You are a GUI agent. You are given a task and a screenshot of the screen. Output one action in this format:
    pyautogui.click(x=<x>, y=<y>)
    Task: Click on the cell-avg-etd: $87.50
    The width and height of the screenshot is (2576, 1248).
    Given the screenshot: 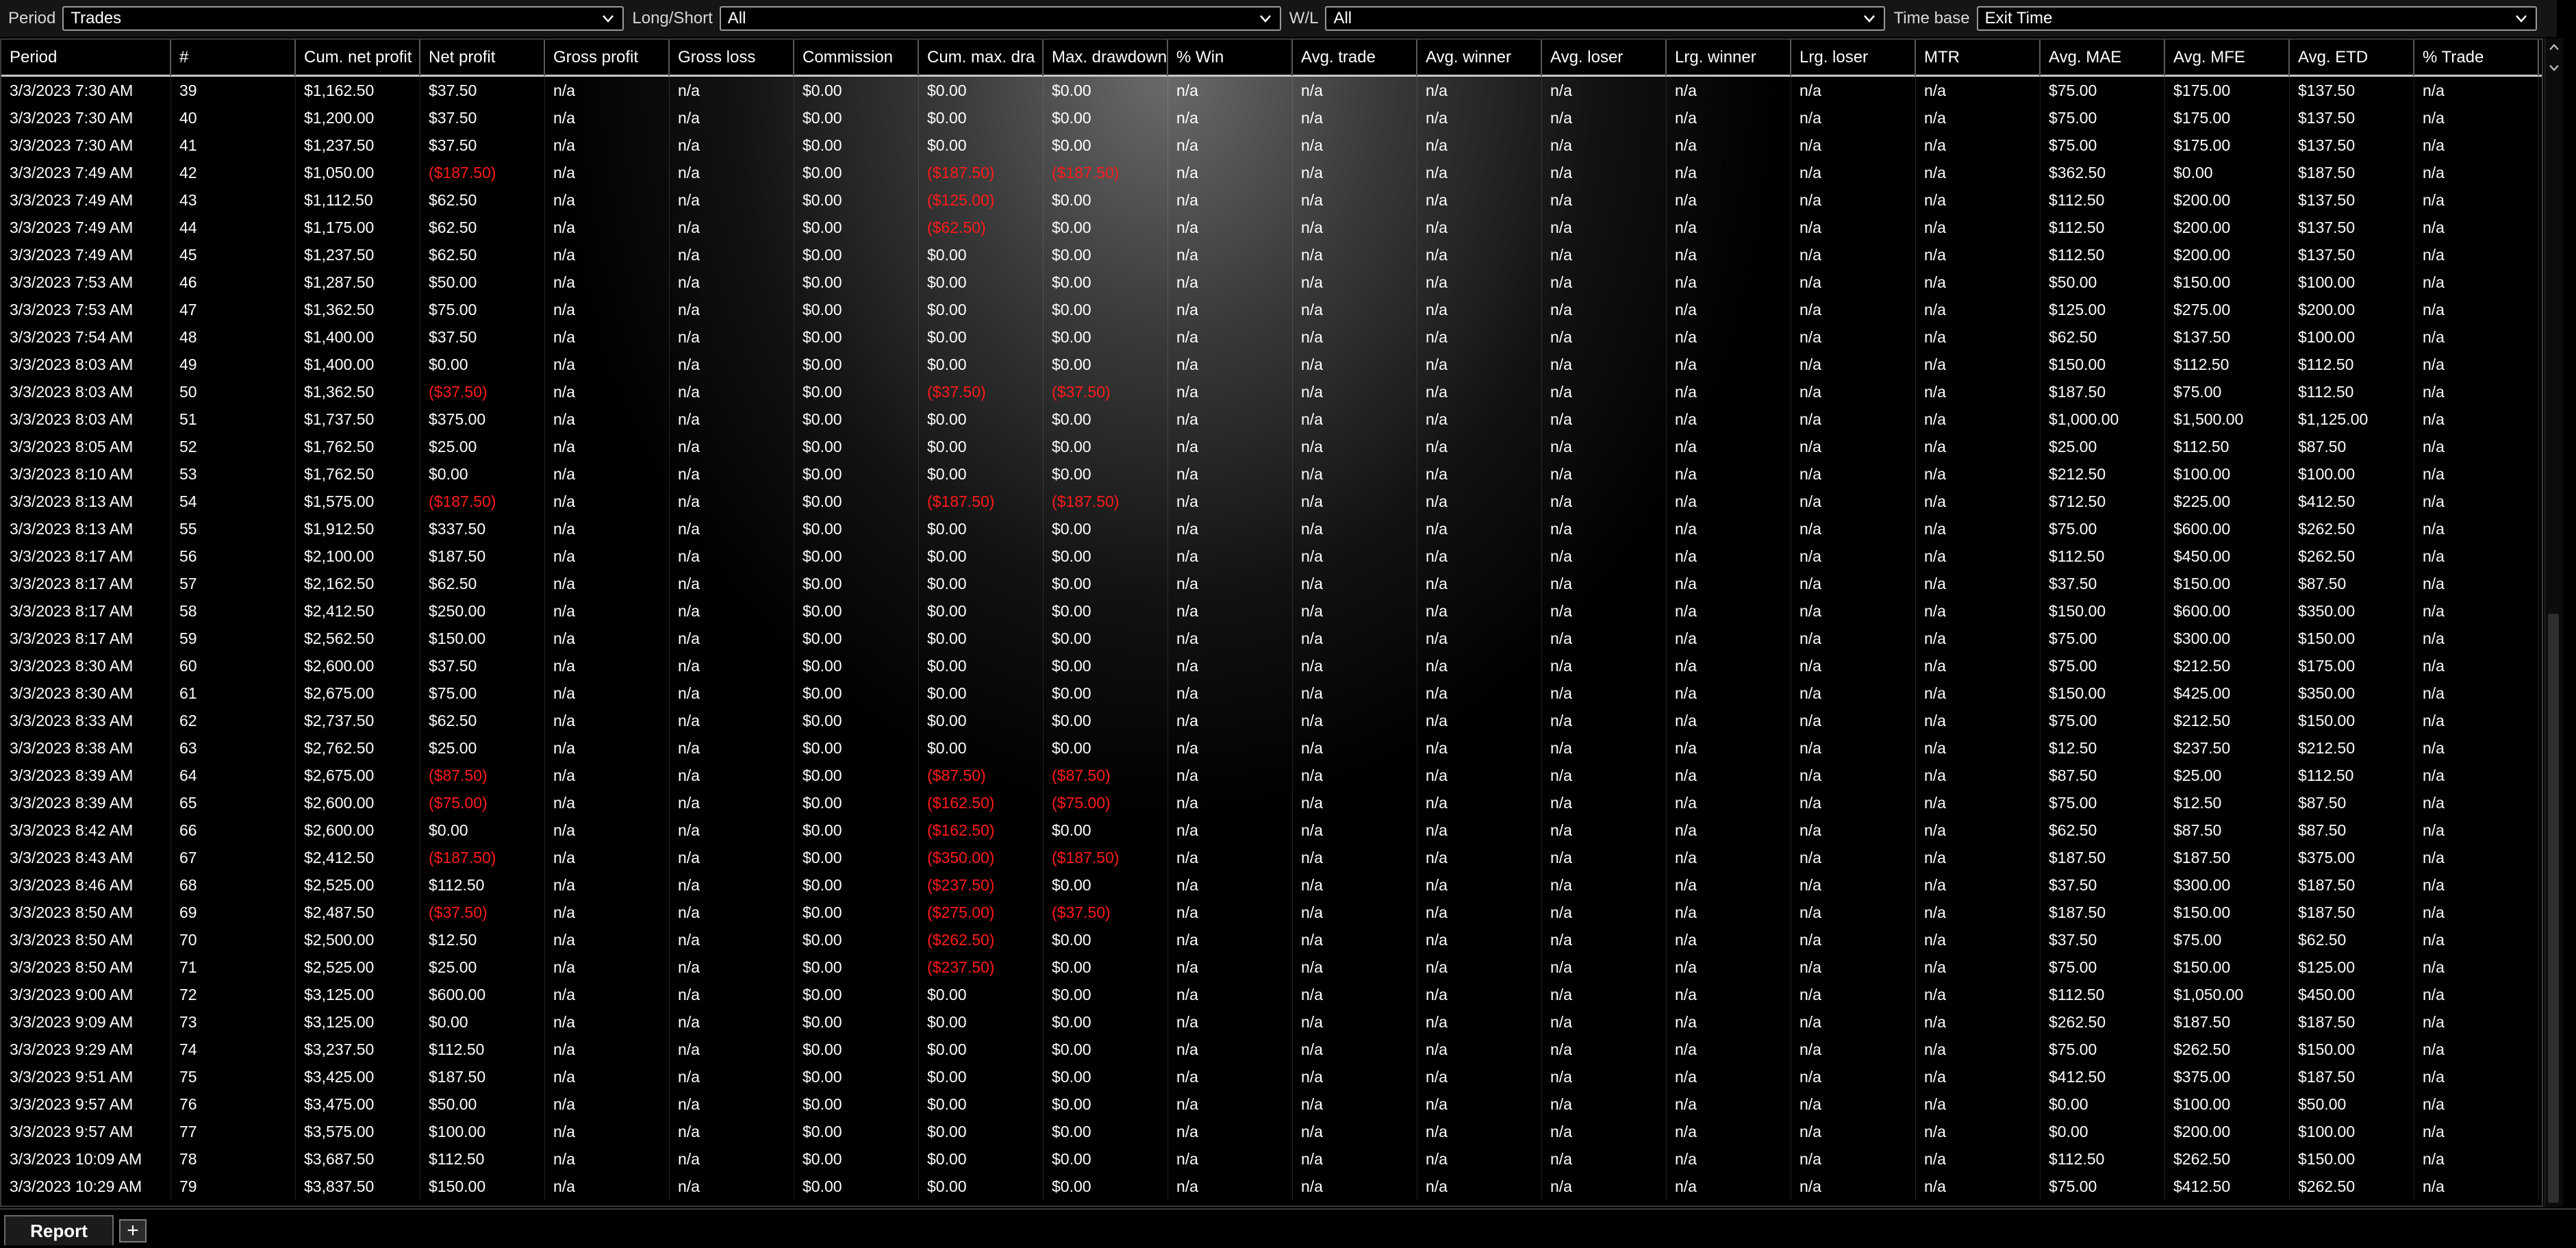 What is the action you would take?
    pyautogui.click(x=2352, y=802)
    